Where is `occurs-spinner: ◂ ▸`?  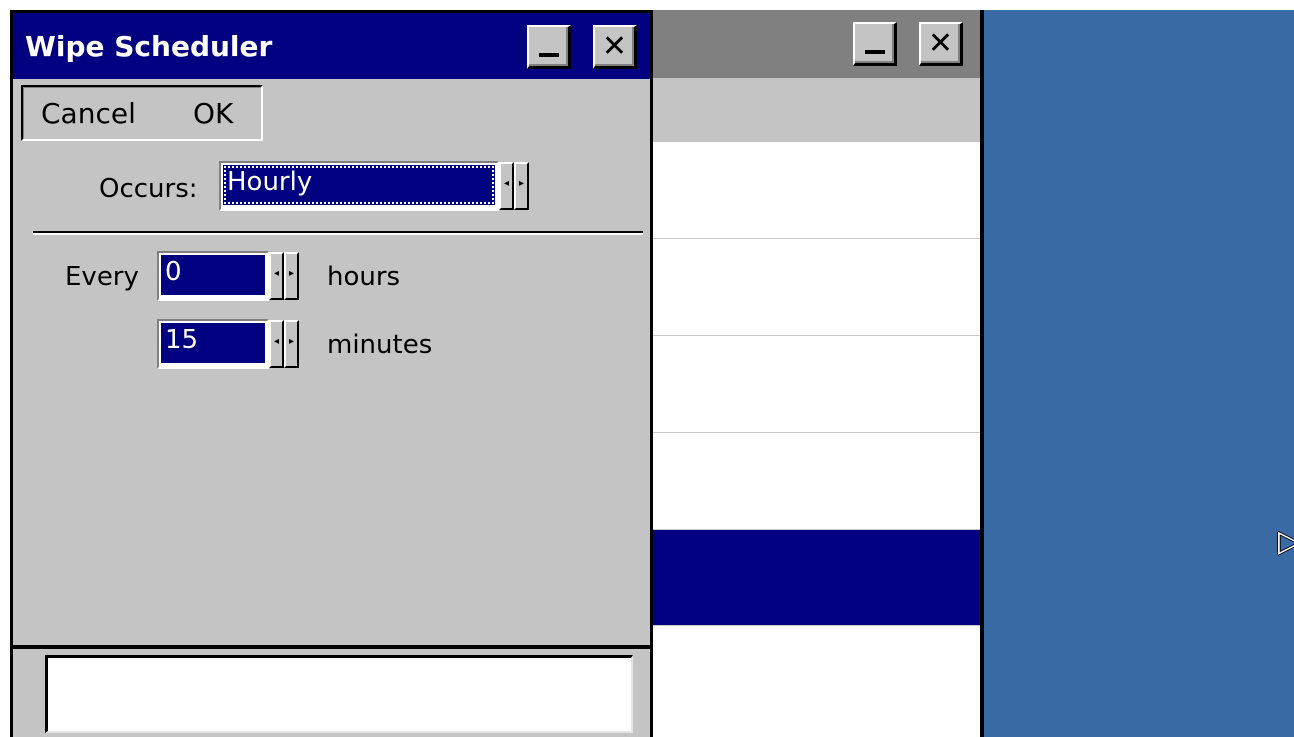
occurs-spinner: ◂ ▸ is located at coordinates (514, 186).